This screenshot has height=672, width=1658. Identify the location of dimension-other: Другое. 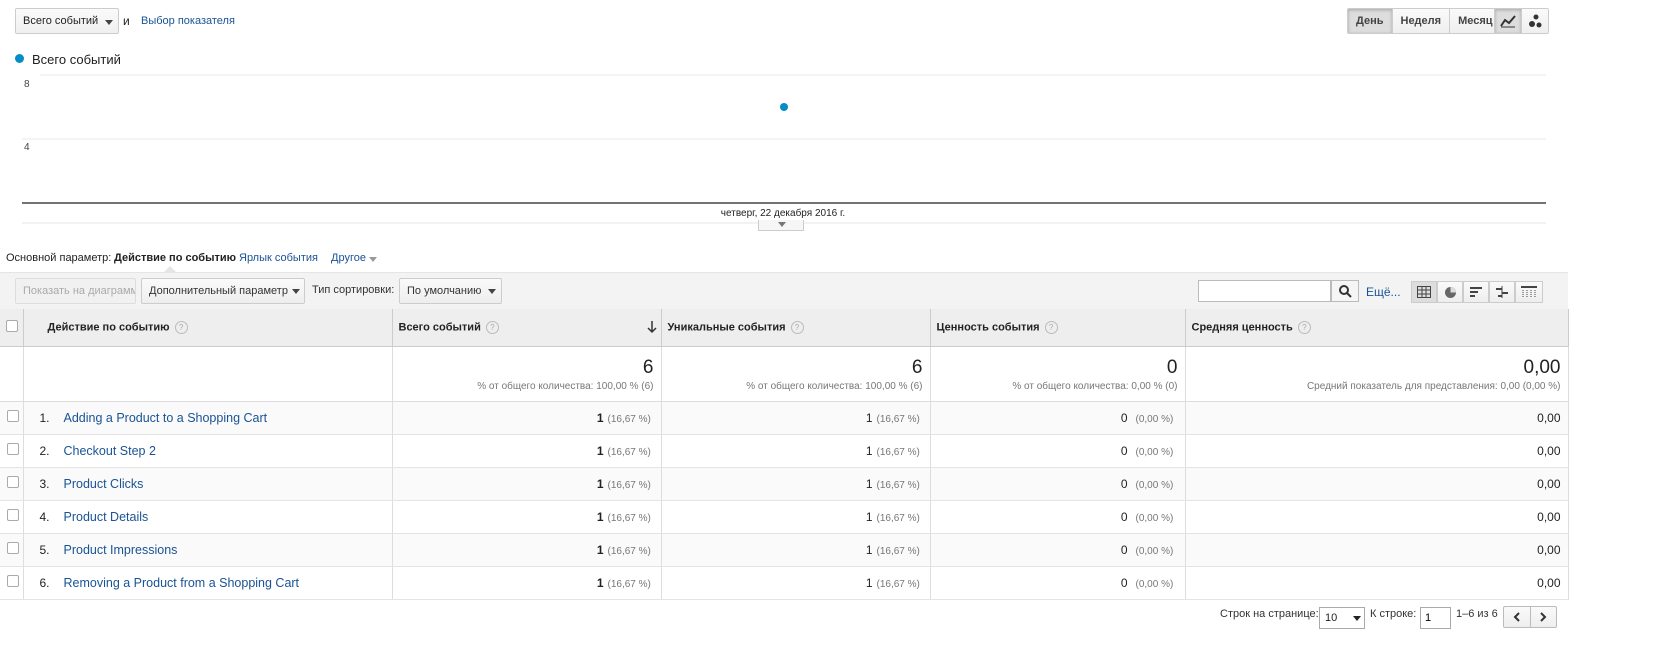
(354, 258).